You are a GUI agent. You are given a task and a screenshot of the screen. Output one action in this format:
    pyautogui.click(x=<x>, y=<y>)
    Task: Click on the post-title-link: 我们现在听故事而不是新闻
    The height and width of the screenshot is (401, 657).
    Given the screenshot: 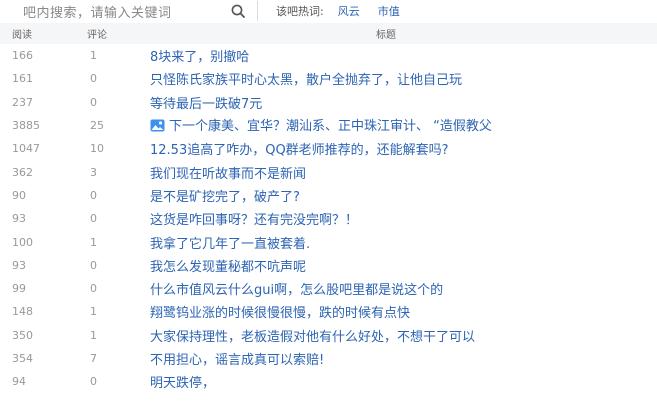 What is the action you would take?
    pyautogui.click(x=228, y=172)
    